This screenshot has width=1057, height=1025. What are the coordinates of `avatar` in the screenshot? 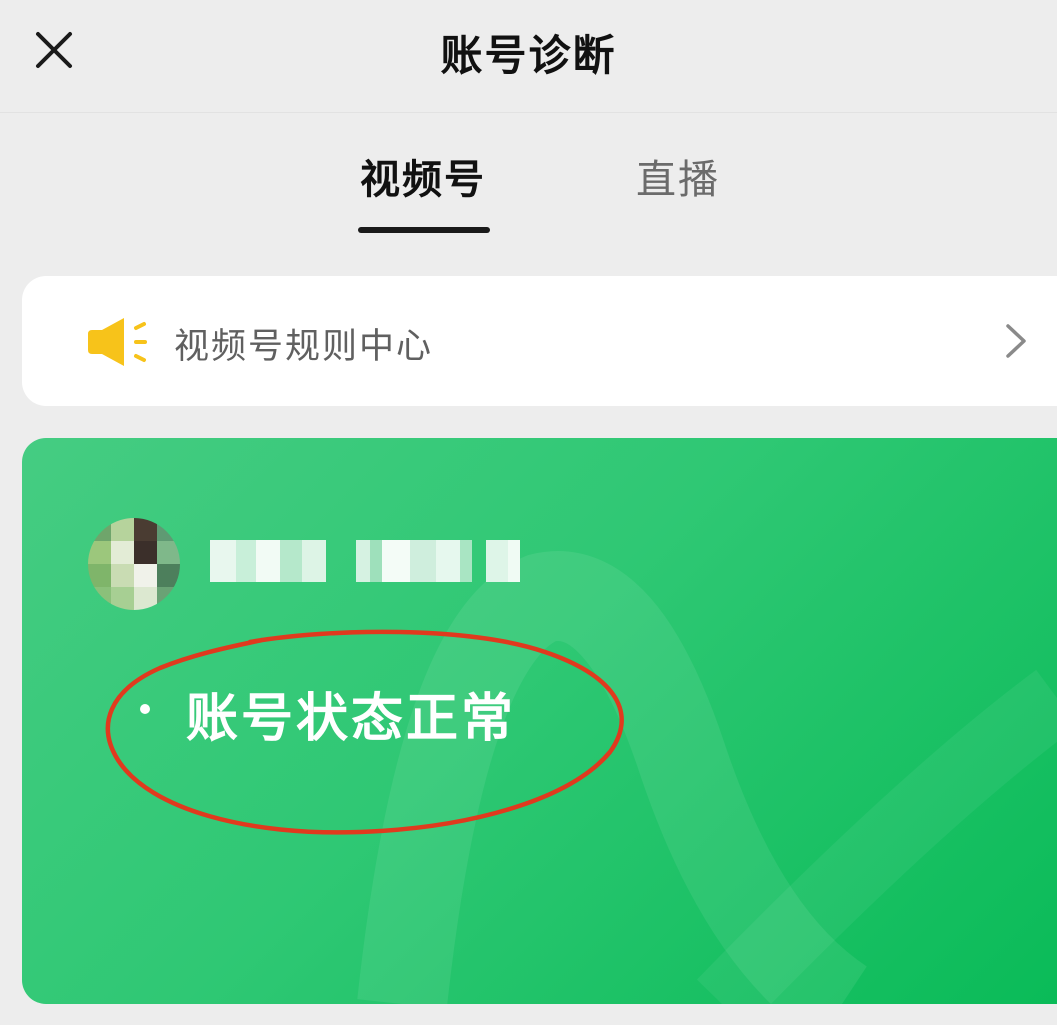 It's located at (134, 564).